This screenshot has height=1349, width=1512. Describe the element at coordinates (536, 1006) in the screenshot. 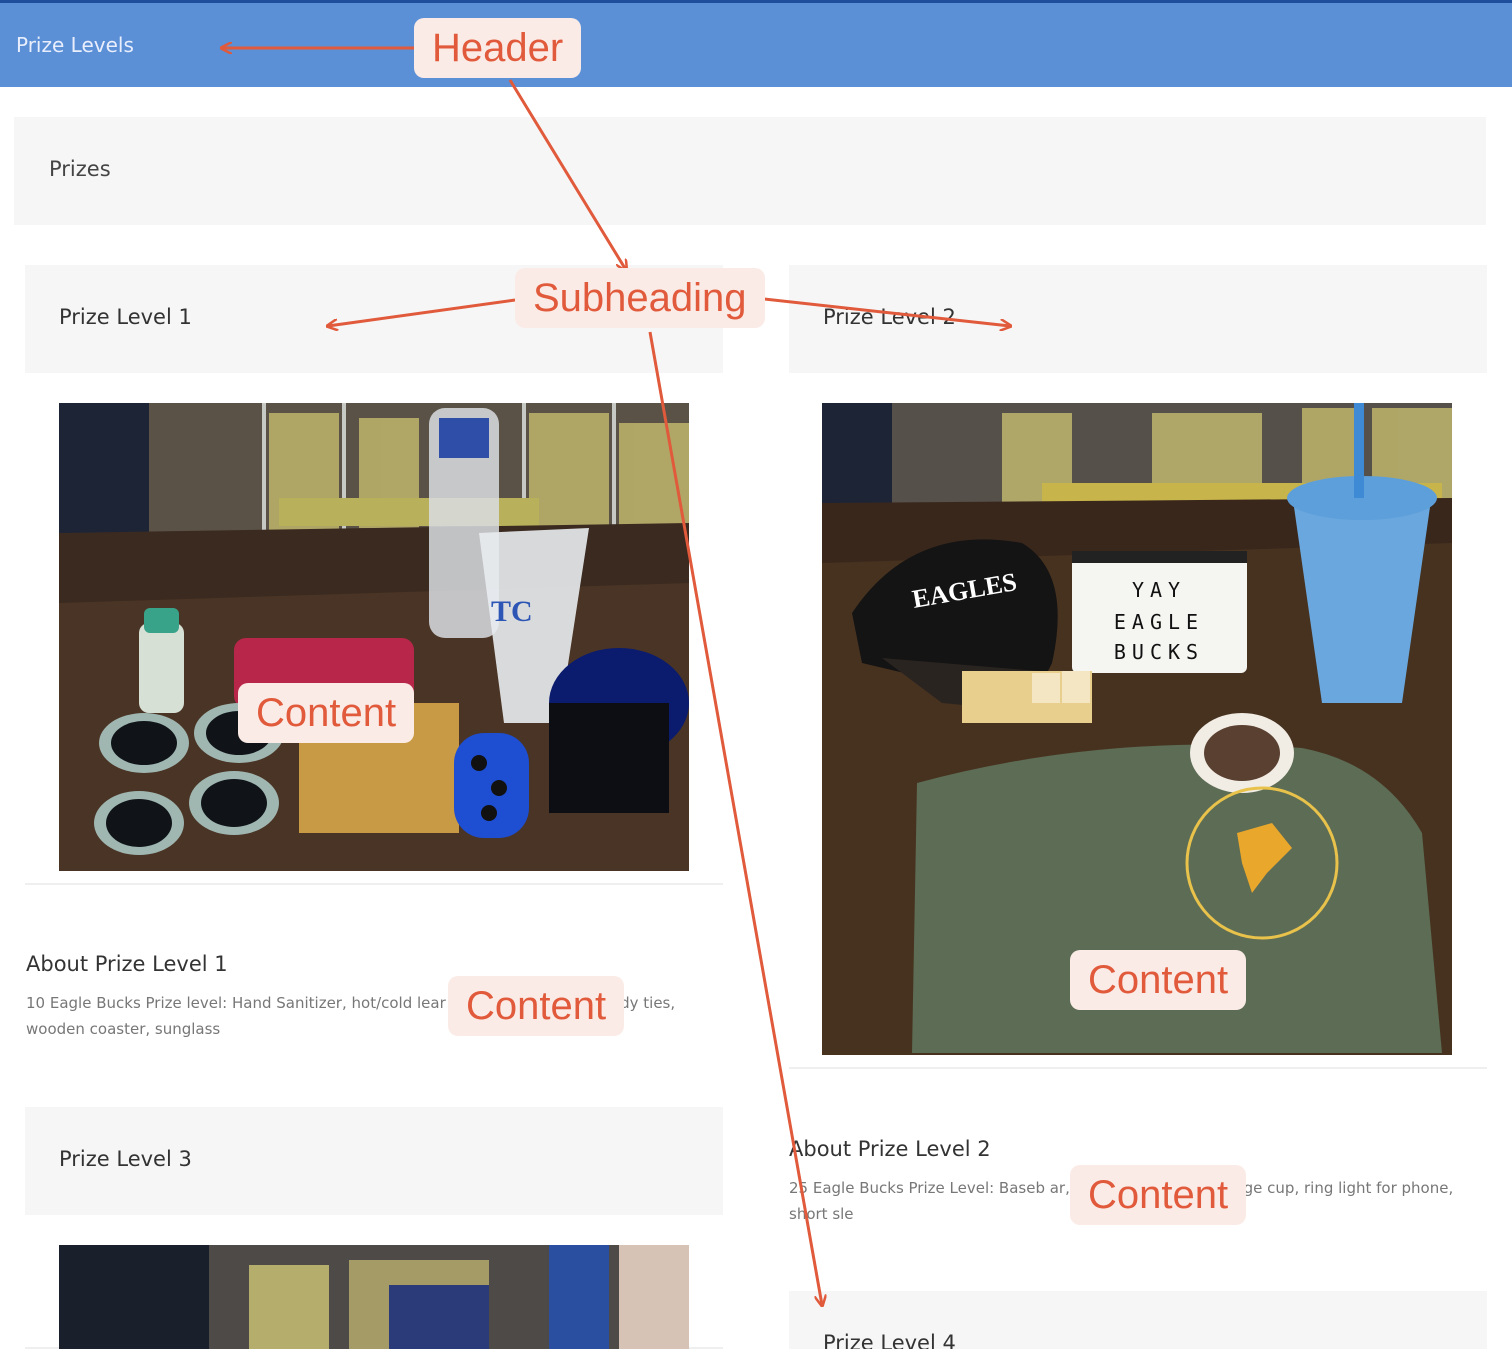

I see `annotation-content-2: Content` at that location.